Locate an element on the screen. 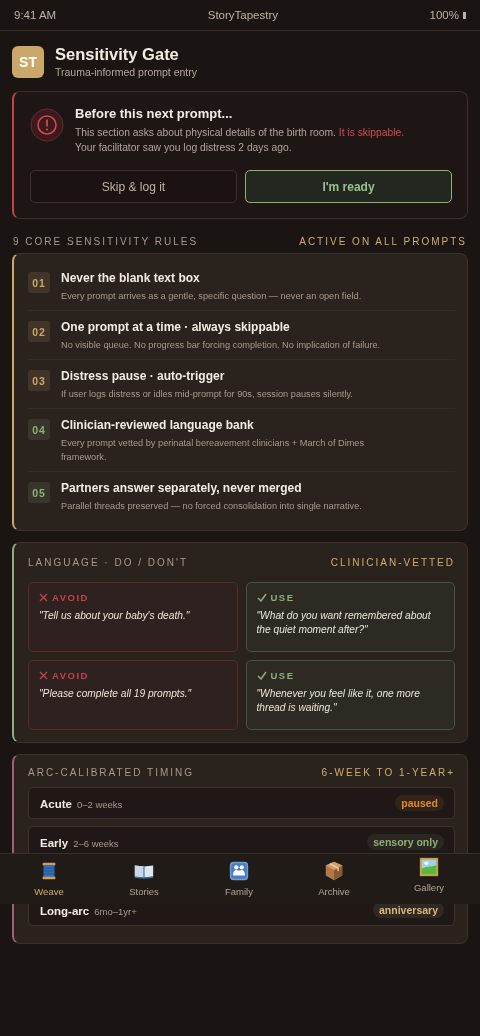 The width and height of the screenshot is (480, 1036). rule-number: 05 is located at coordinates (39, 492).